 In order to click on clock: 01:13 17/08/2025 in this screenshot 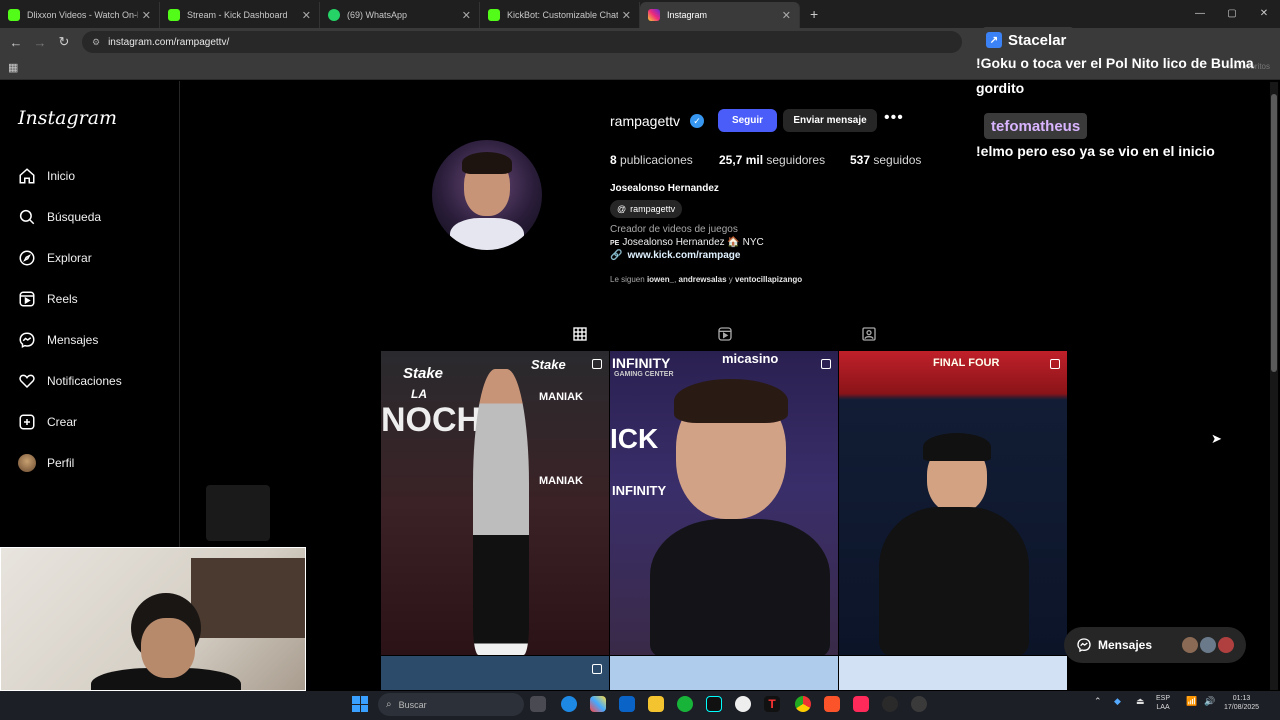, I will do `click(1241, 703)`.